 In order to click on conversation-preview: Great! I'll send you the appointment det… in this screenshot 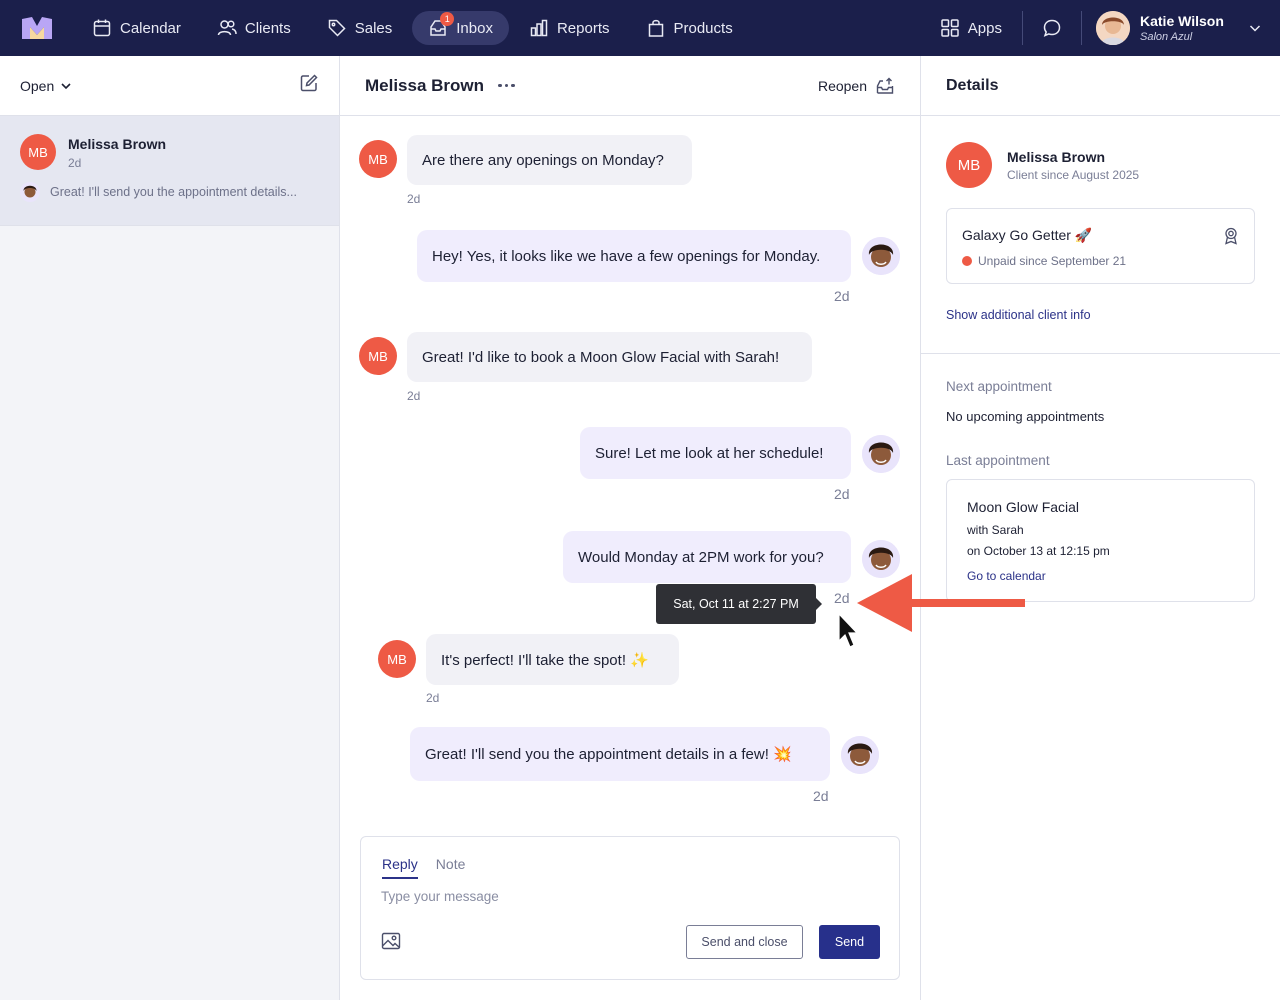, I will do `click(173, 192)`.